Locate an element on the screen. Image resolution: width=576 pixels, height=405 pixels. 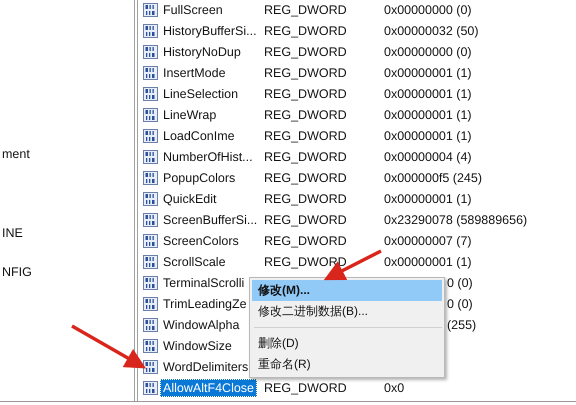
value-name: WindowAlpha is located at coordinates (201, 325).